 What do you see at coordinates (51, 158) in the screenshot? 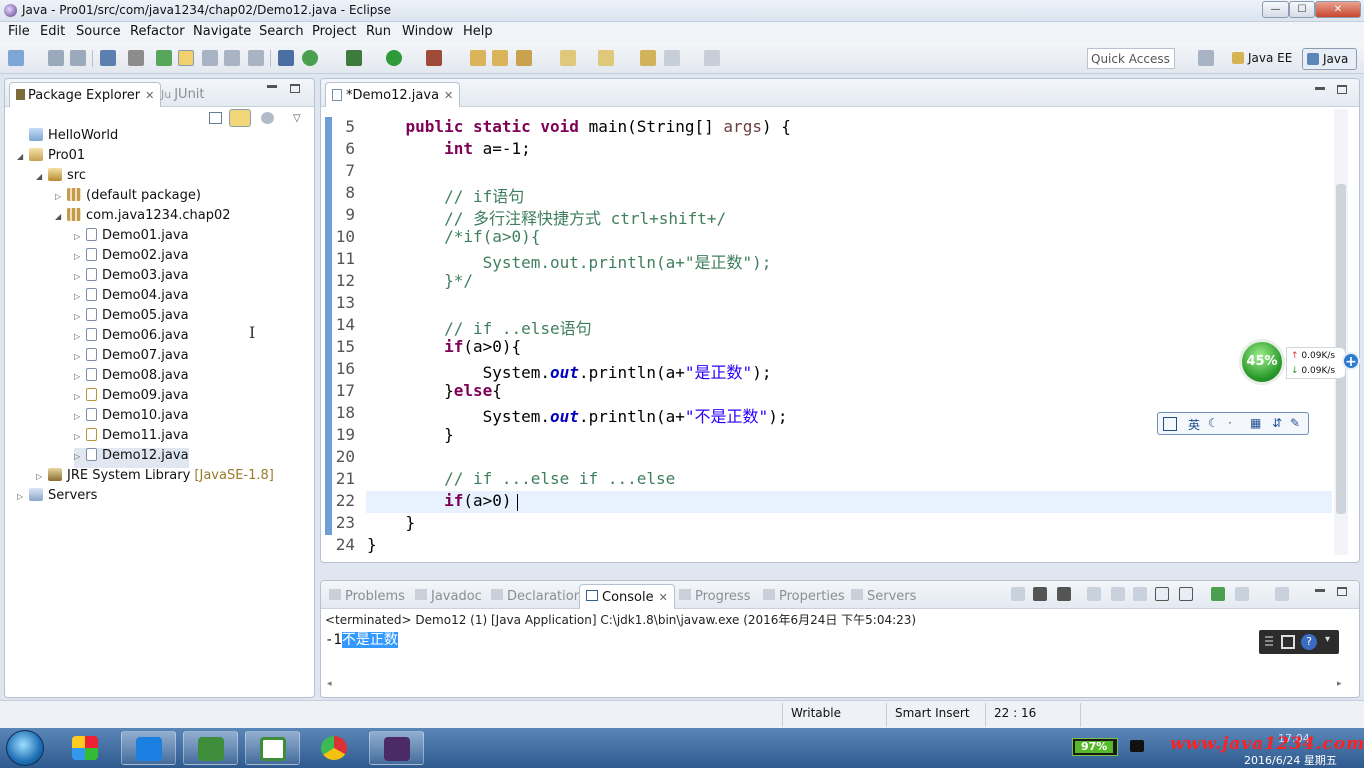
I see `tree-item: ◢ Pro01` at bounding box center [51, 158].